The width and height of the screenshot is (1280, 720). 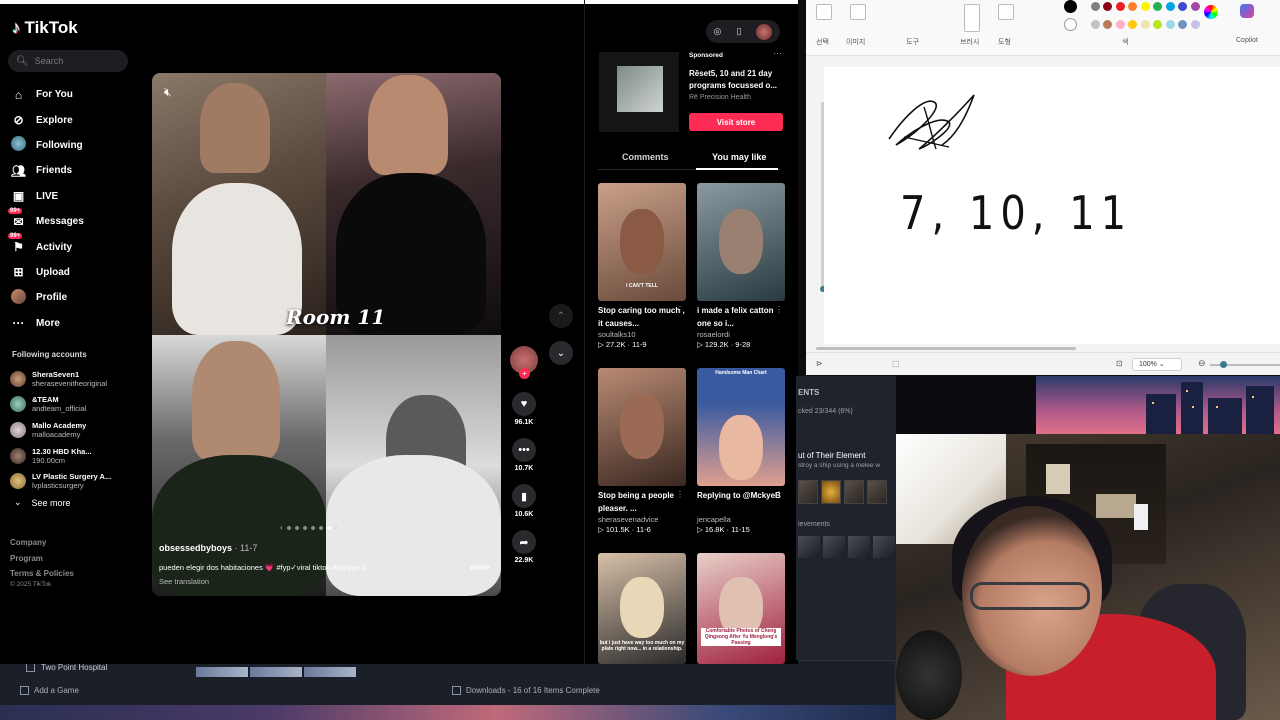 I want to click on thumb-text: Handsome Man Chart, so click(x=741, y=373).